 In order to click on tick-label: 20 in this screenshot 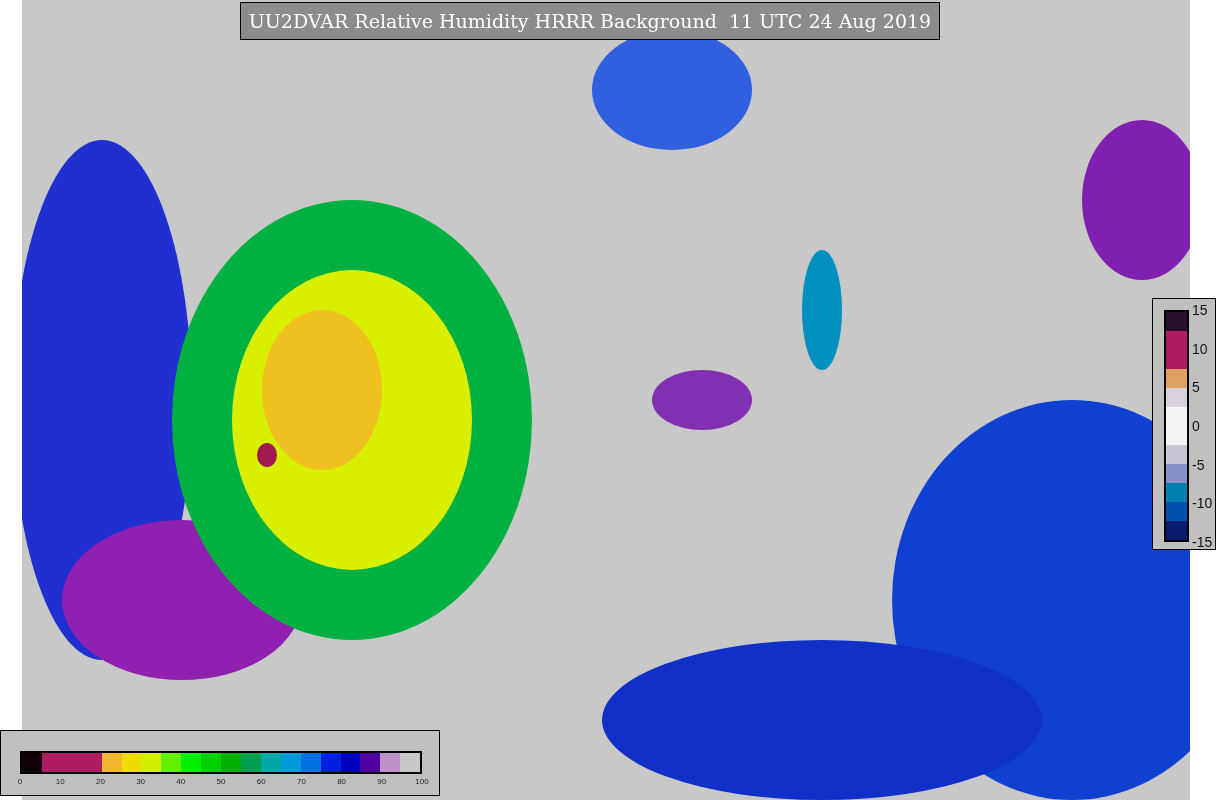, I will do `click(100, 782)`.